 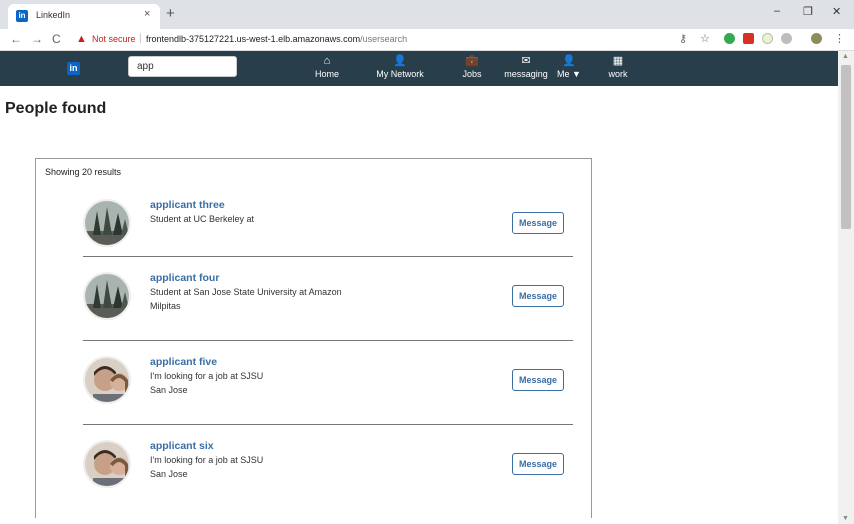 I want to click on maximize-icon: ❐, so click(x=808, y=11).